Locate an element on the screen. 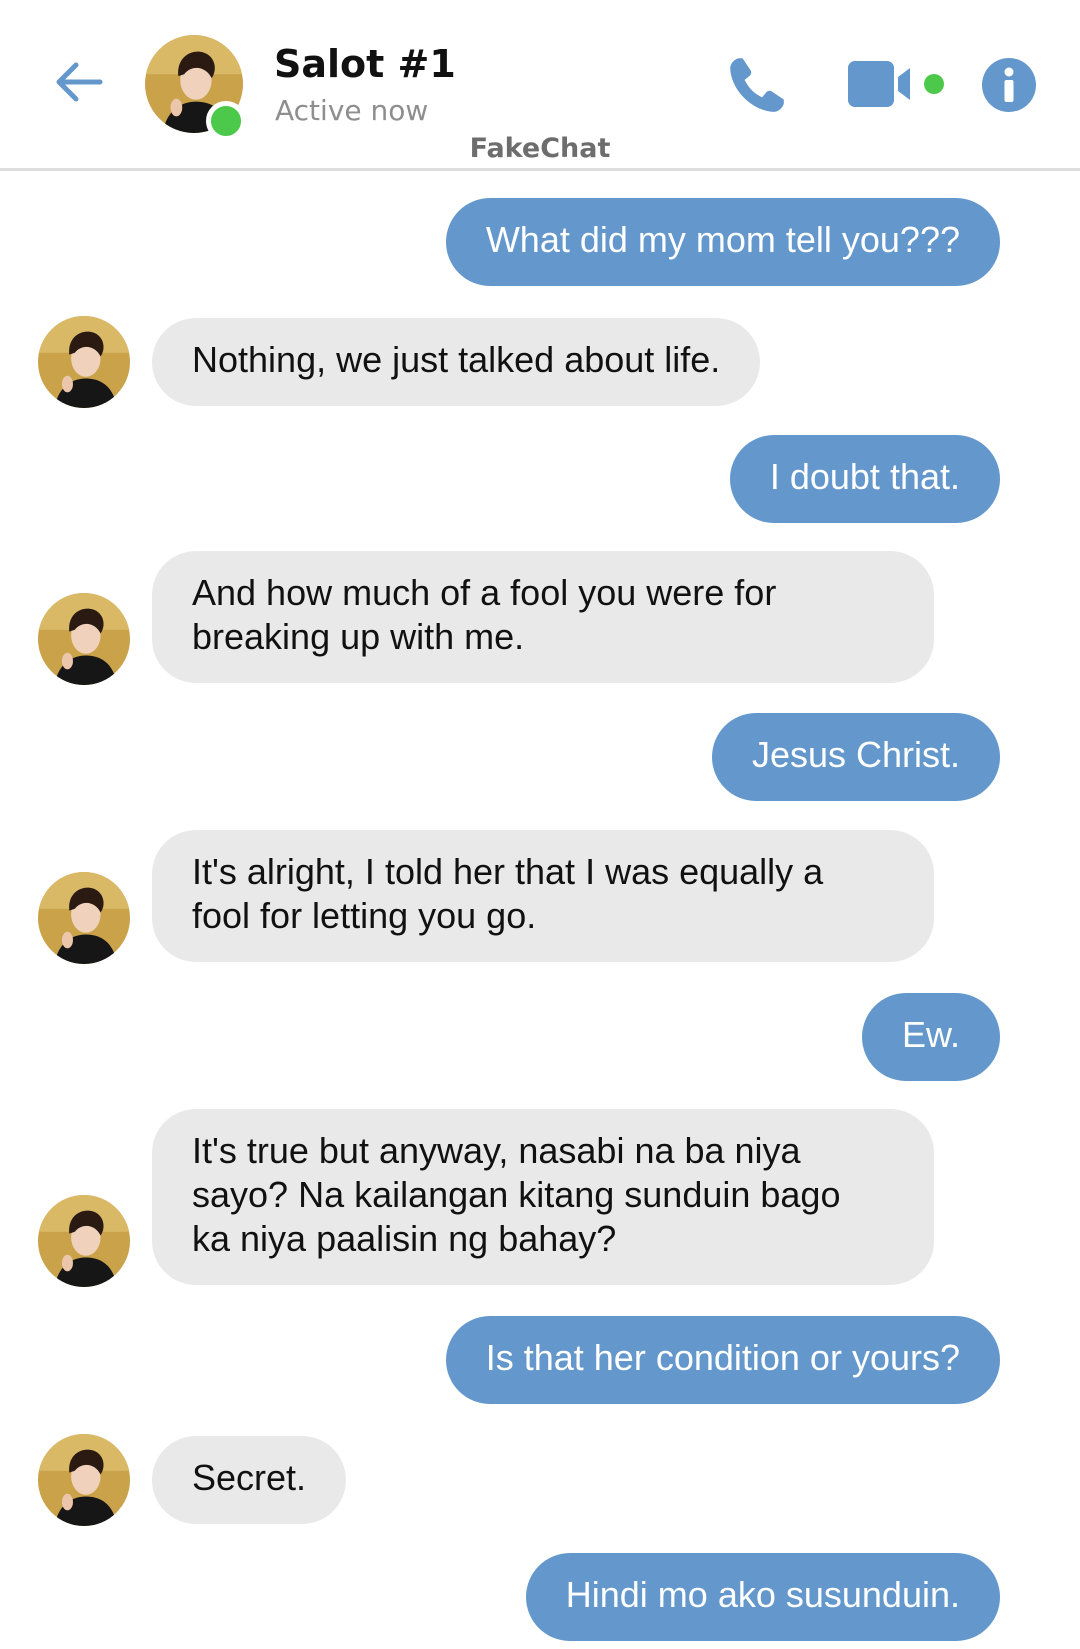 Image resolution: width=1080 pixels, height=1649 pixels. info-icon is located at coordinates (1009, 85).